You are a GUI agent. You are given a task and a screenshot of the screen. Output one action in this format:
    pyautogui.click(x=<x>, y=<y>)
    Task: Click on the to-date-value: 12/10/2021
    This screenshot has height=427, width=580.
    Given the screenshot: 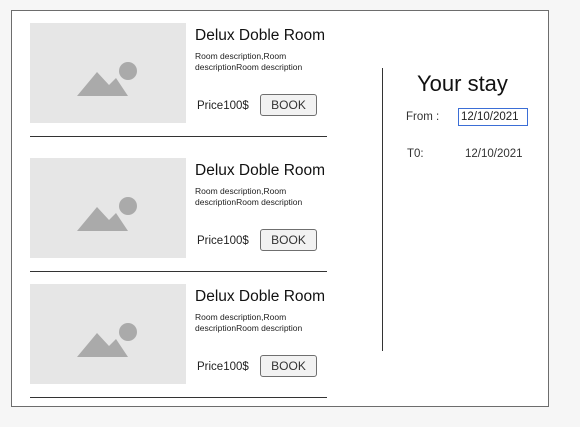 What is the action you would take?
    pyautogui.click(x=494, y=154)
    